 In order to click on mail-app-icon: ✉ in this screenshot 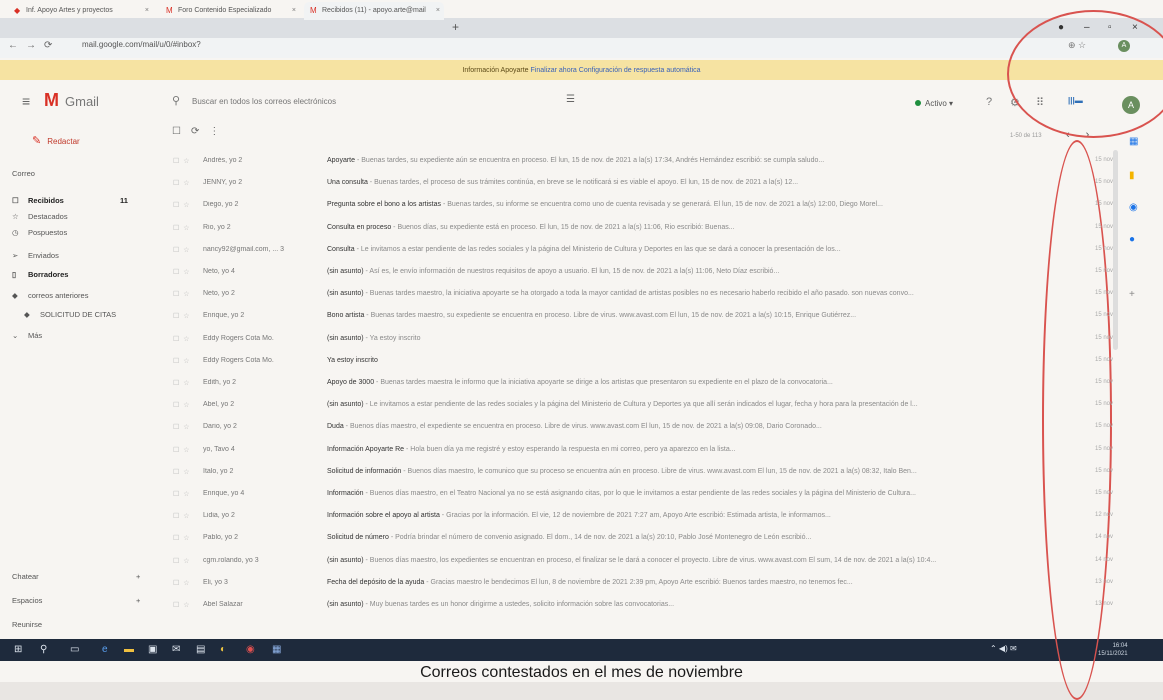, I will do `click(176, 649)`.